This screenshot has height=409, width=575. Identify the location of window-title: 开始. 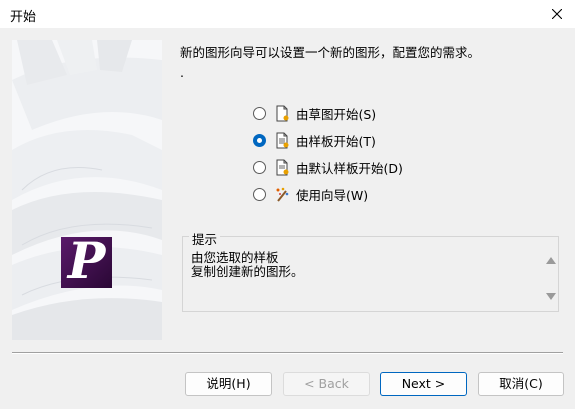
(23, 17).